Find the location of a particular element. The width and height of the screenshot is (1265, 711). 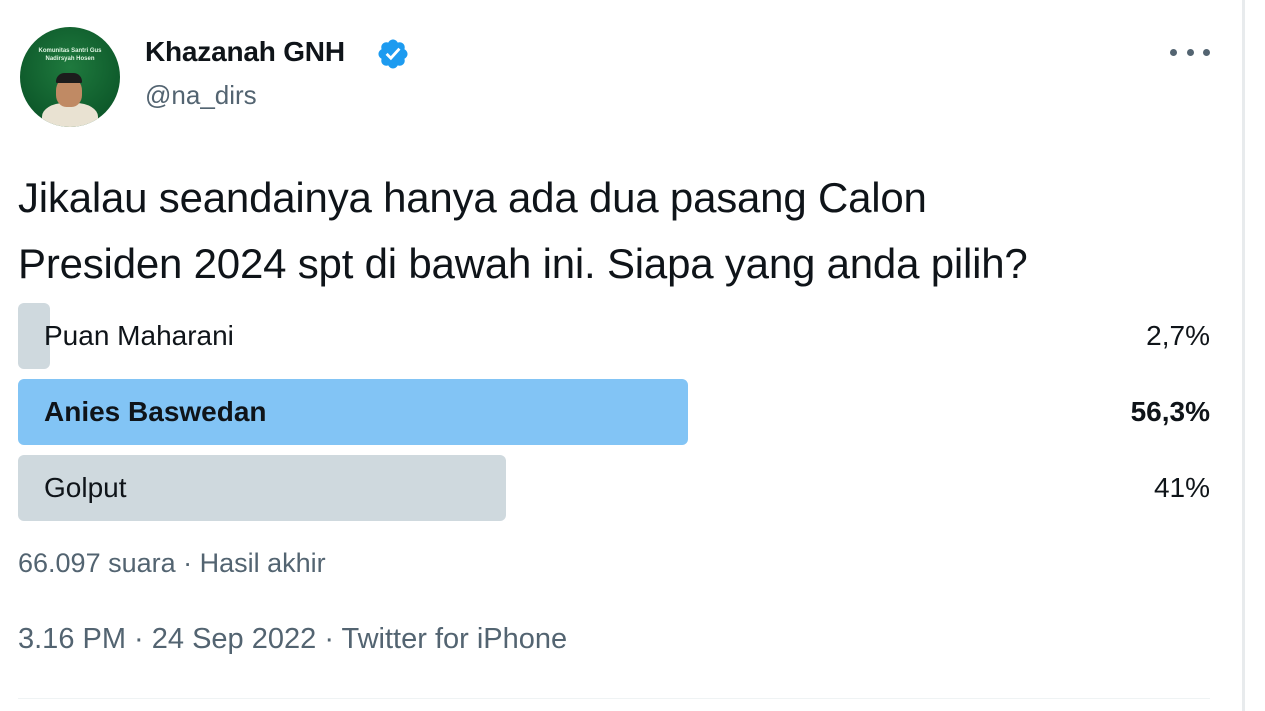

user-handle: @na_dirs is located at coordinates (201, 95).